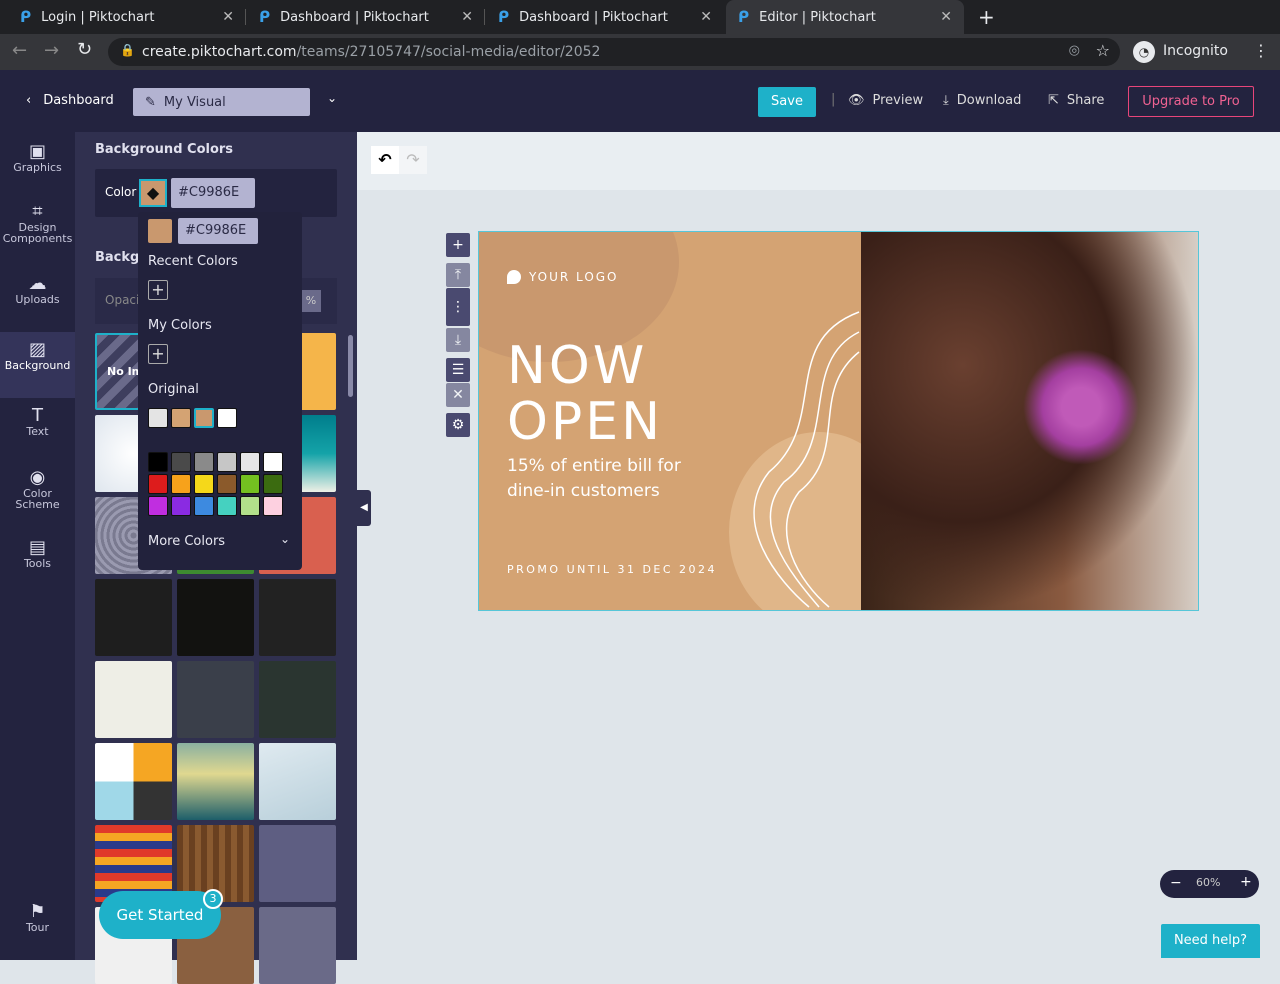 This screenshot has height=984, width=1280. What do you see at coordinates (458, 245) in the screenshot?
I see `add-block-icon: +` at bounding box center [458, 245].